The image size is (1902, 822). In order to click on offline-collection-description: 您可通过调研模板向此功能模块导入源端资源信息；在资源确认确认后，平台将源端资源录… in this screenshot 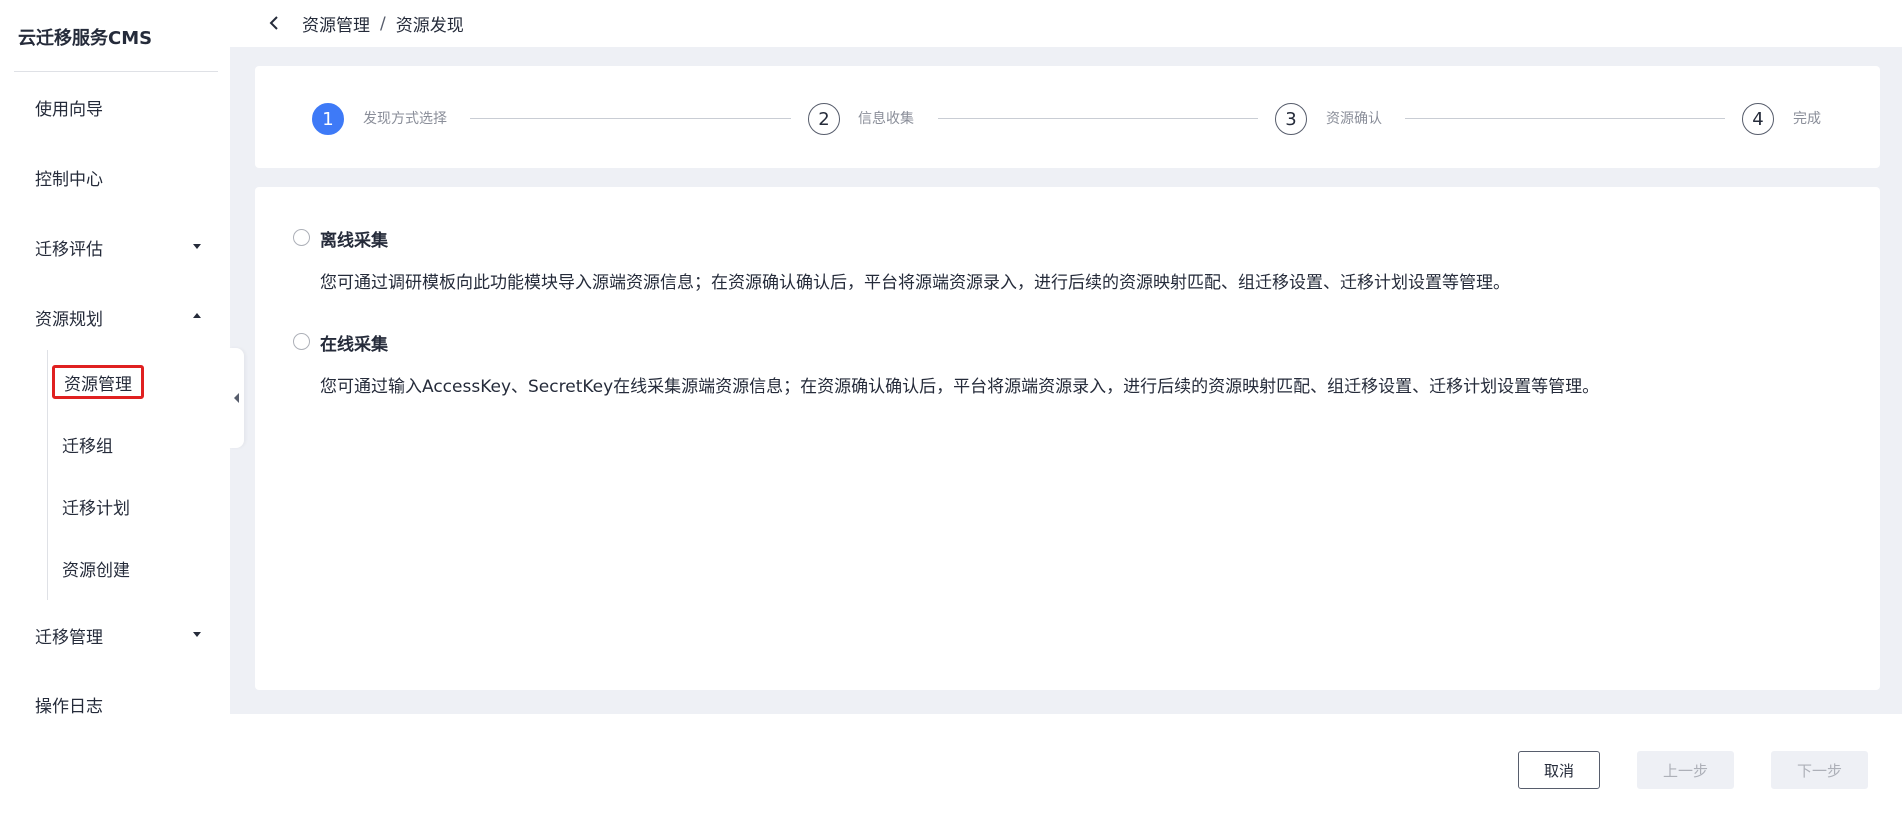, I will do `click(915, 283)`.